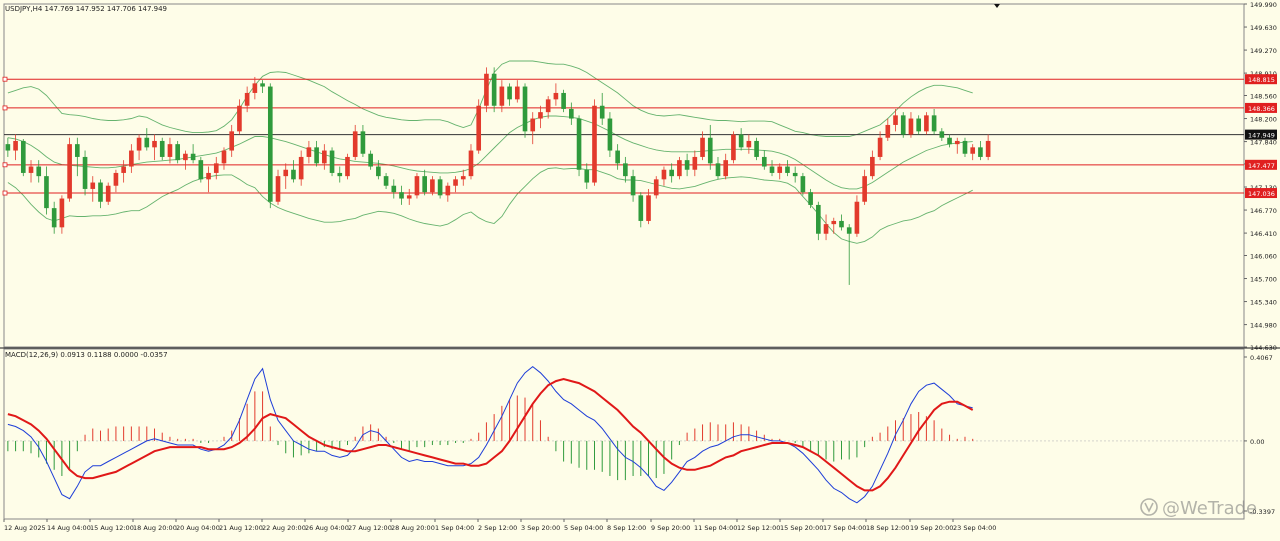 The image size is (1280, 541). Describe the element at coordinates (758, 528) in the screenshot. I see `time-tick-label: 12 Sep 12:00` at that location.